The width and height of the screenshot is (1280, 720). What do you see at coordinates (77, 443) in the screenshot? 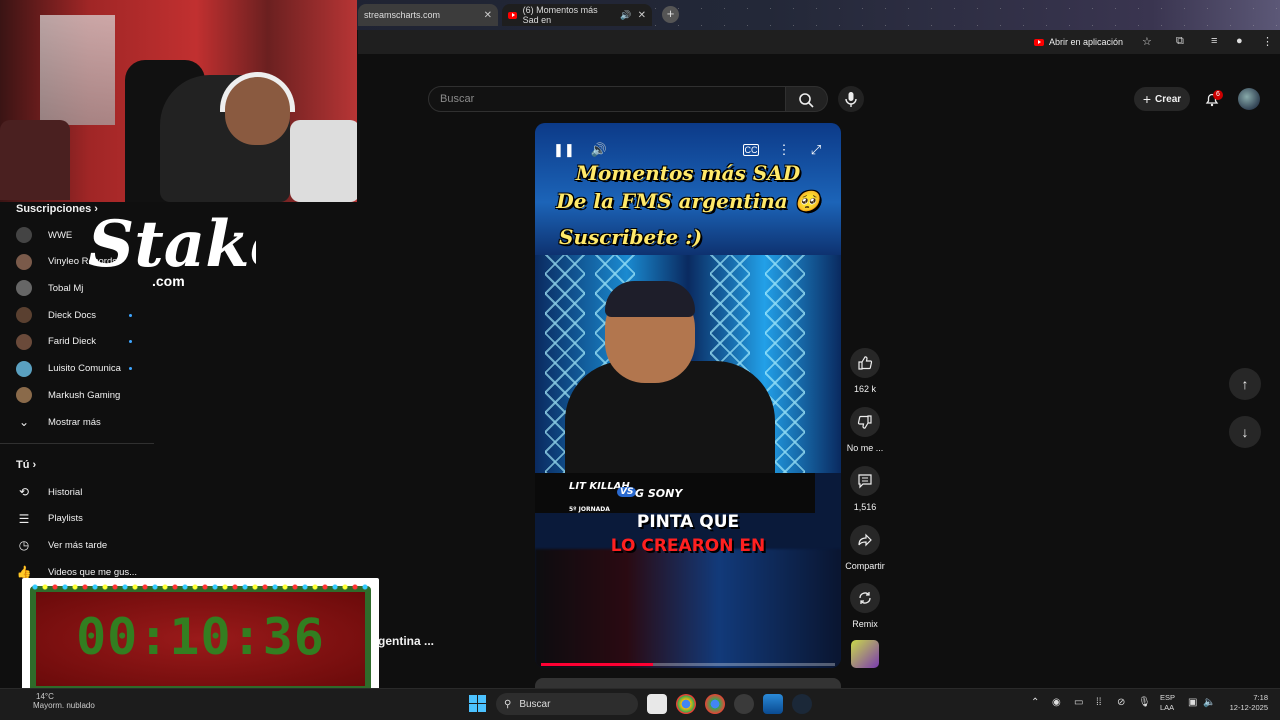
I see `divider` at bounding box center [77, 443].